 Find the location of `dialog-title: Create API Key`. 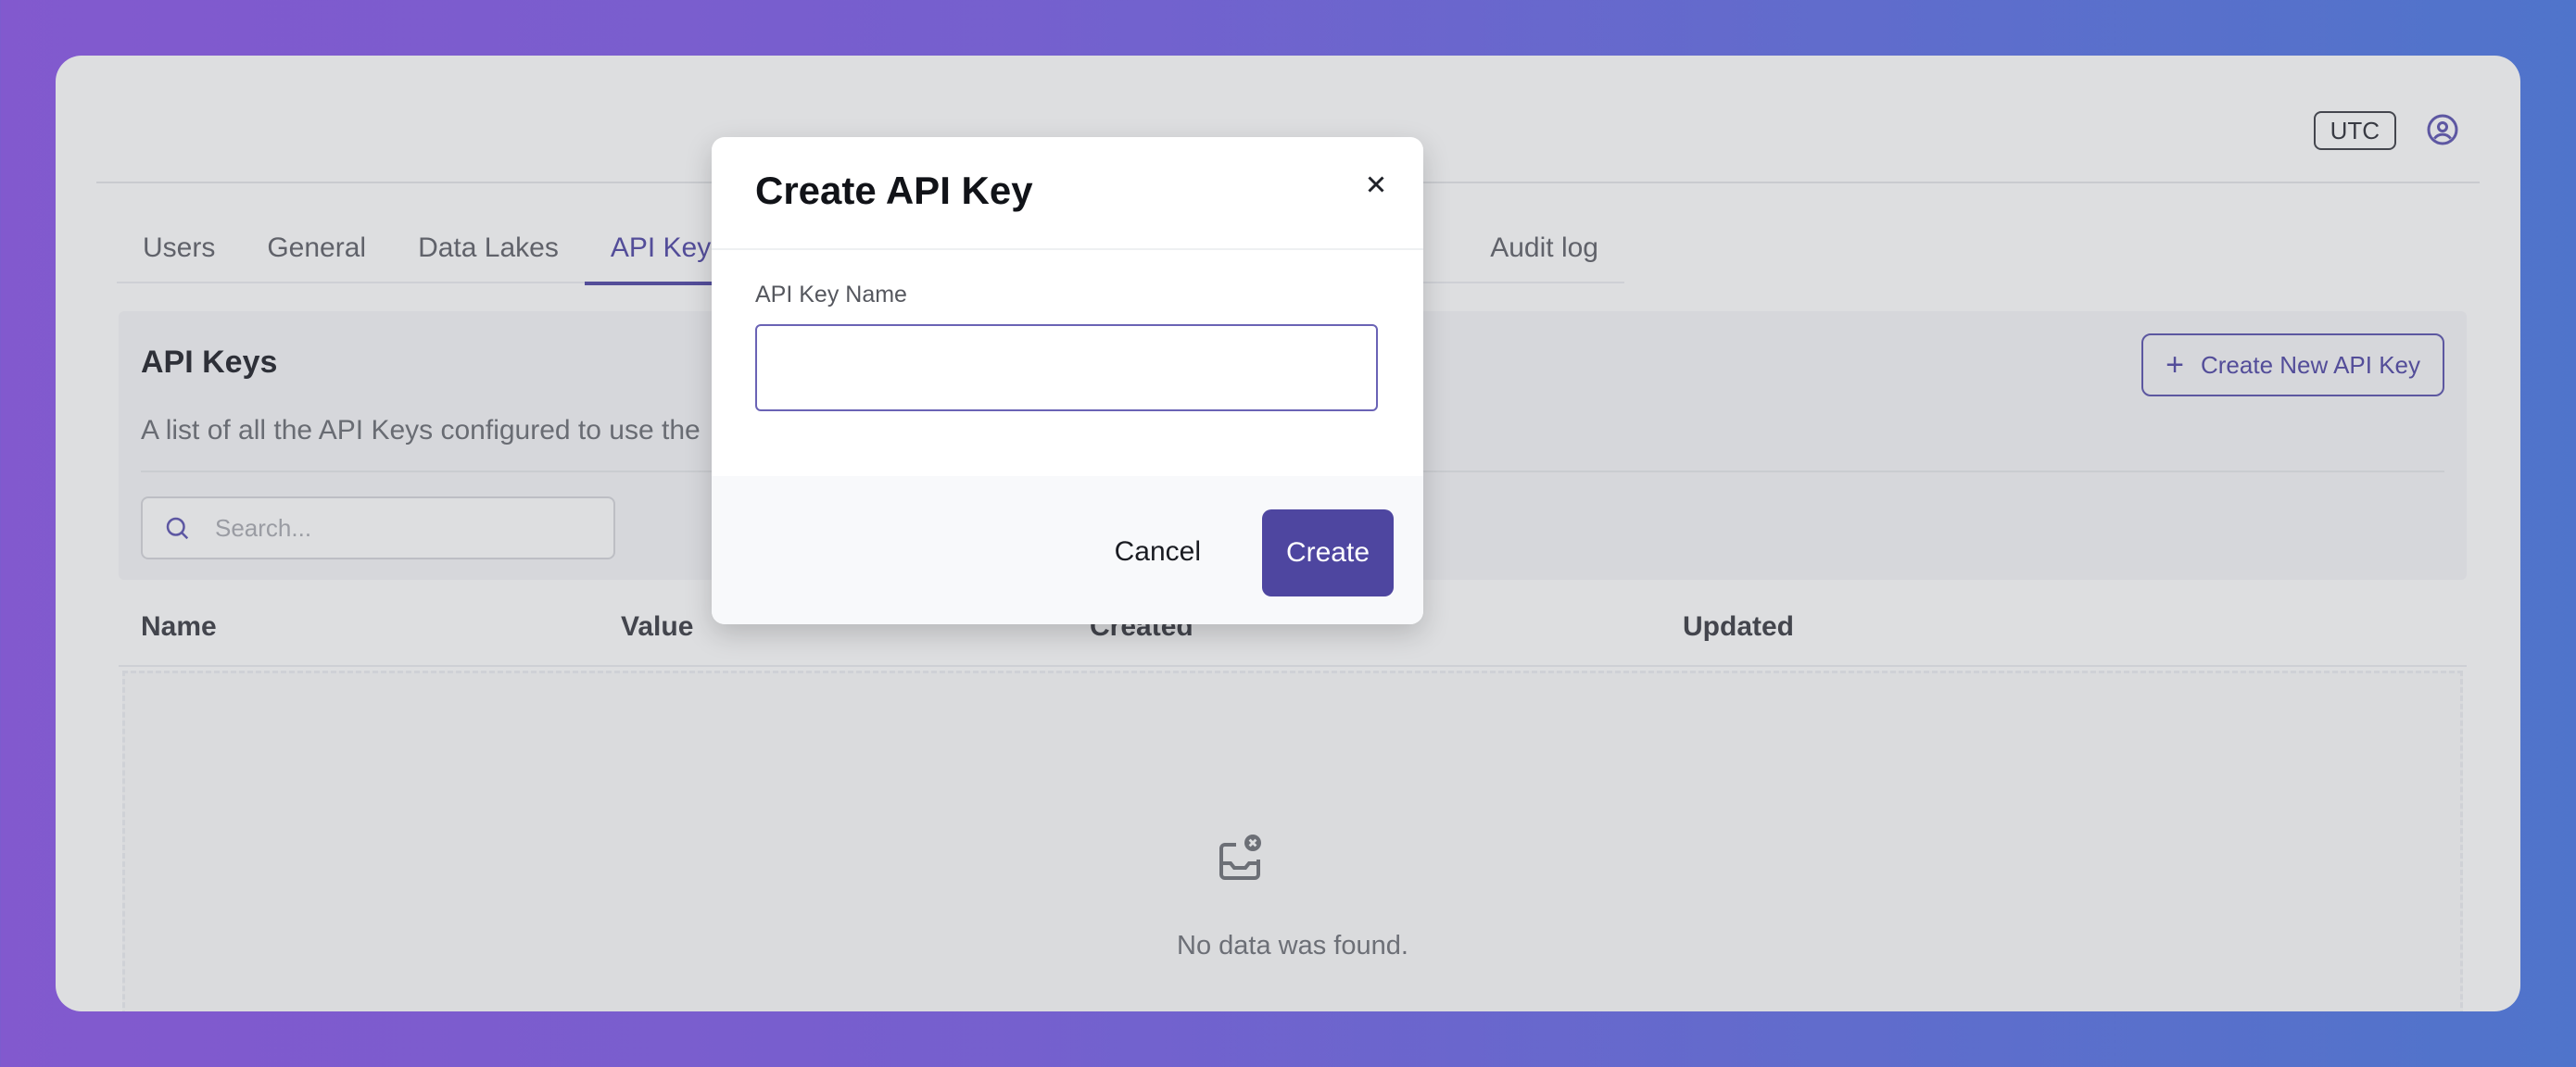

dialog-title: Create API Key is located at coordinates (894, 190).